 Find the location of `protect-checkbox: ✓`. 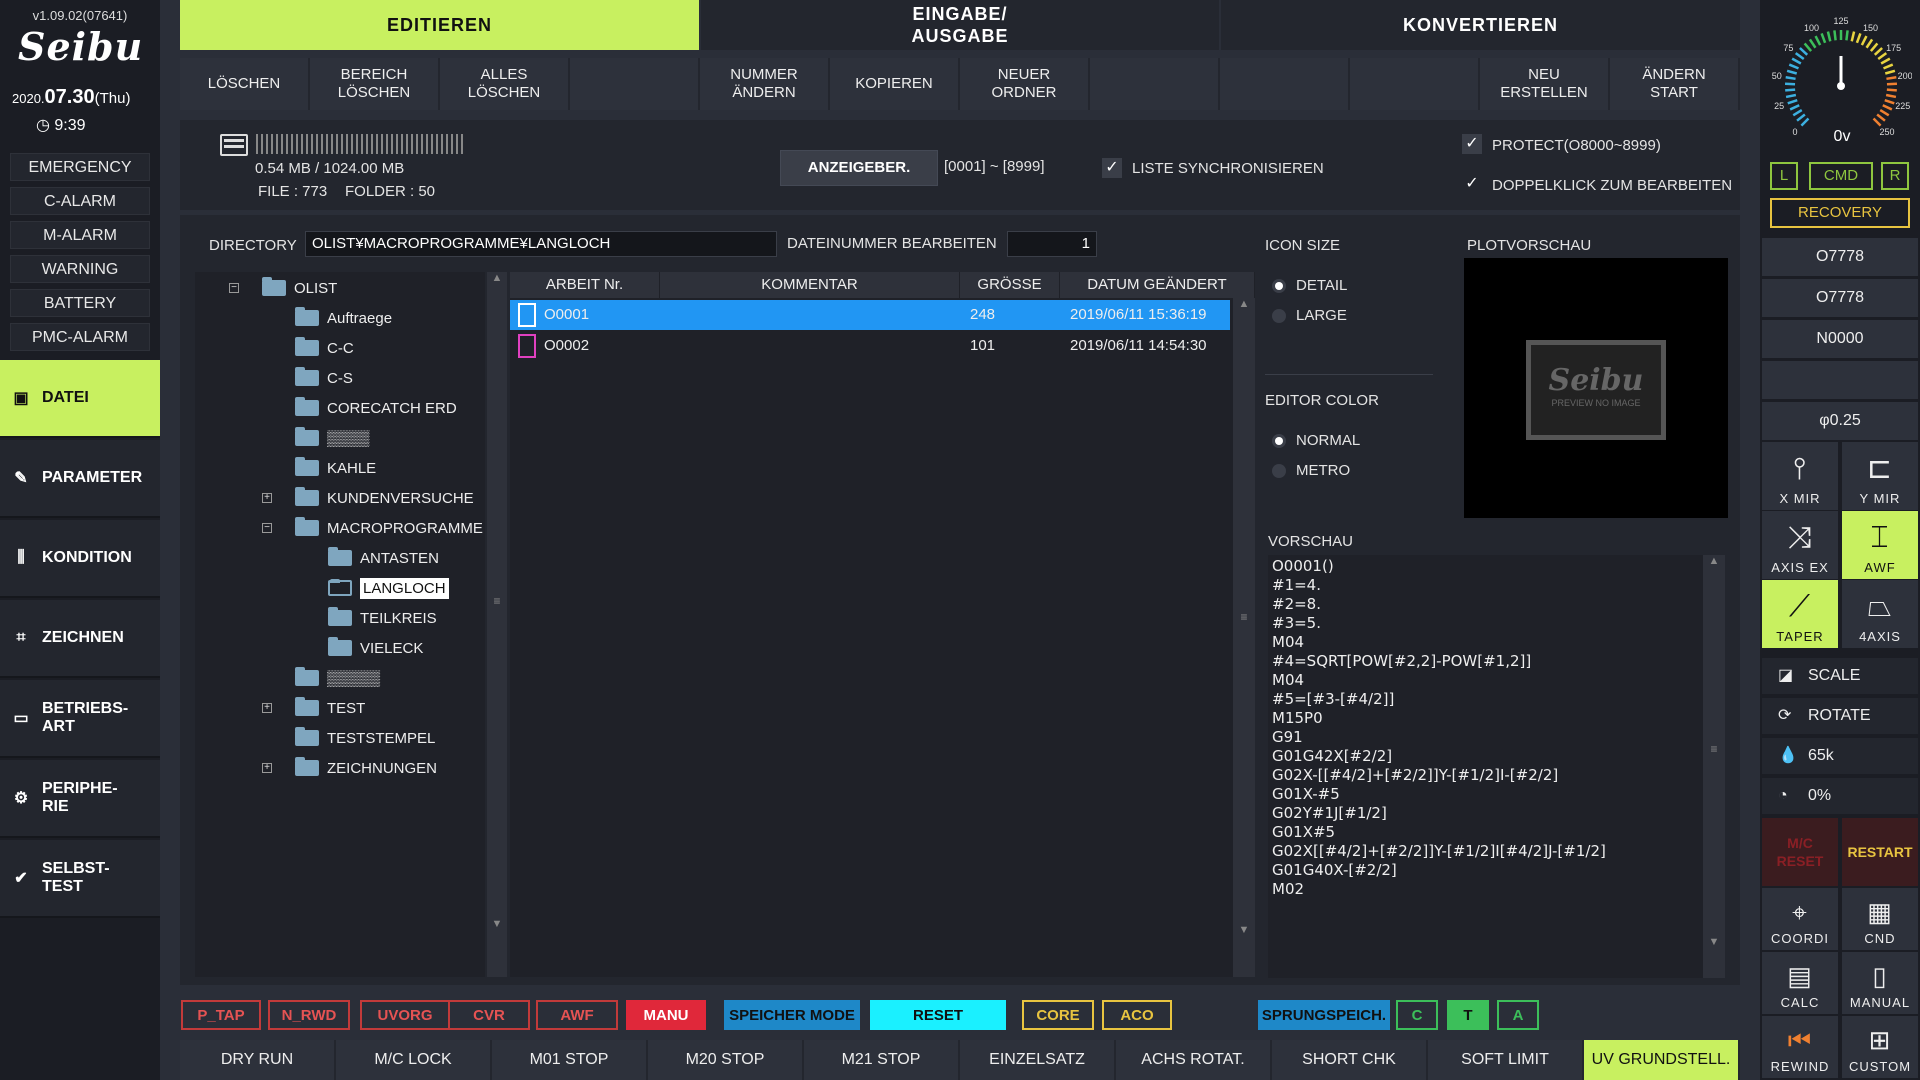

protect-checkbox: ✓ is located at coordinates (1472, 144).